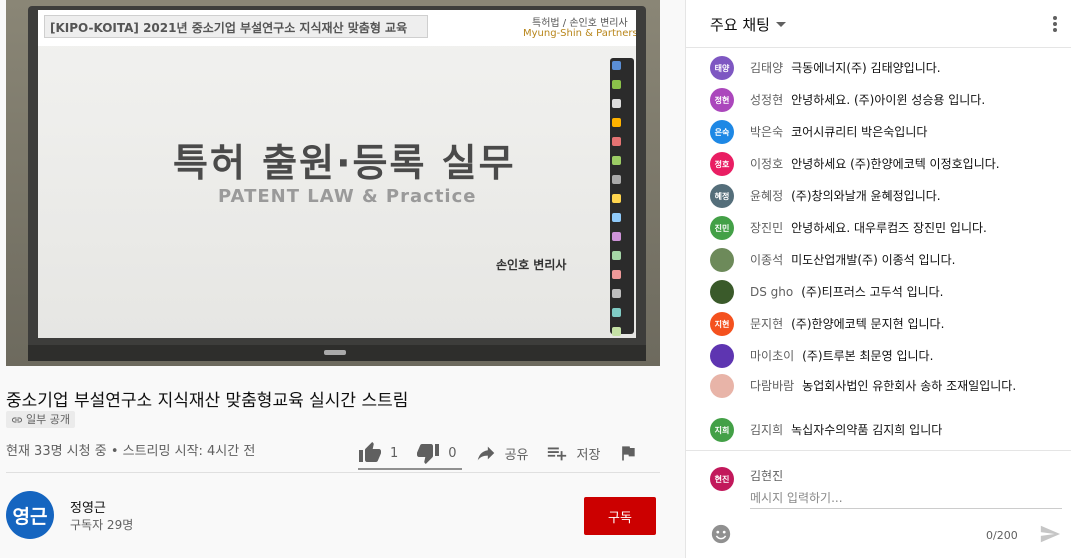 This screenshot has height=558, width=1071. I want to click on message-text: 안녕하세요. (주)아이윈 성승용 입니다., so click(888, 100).